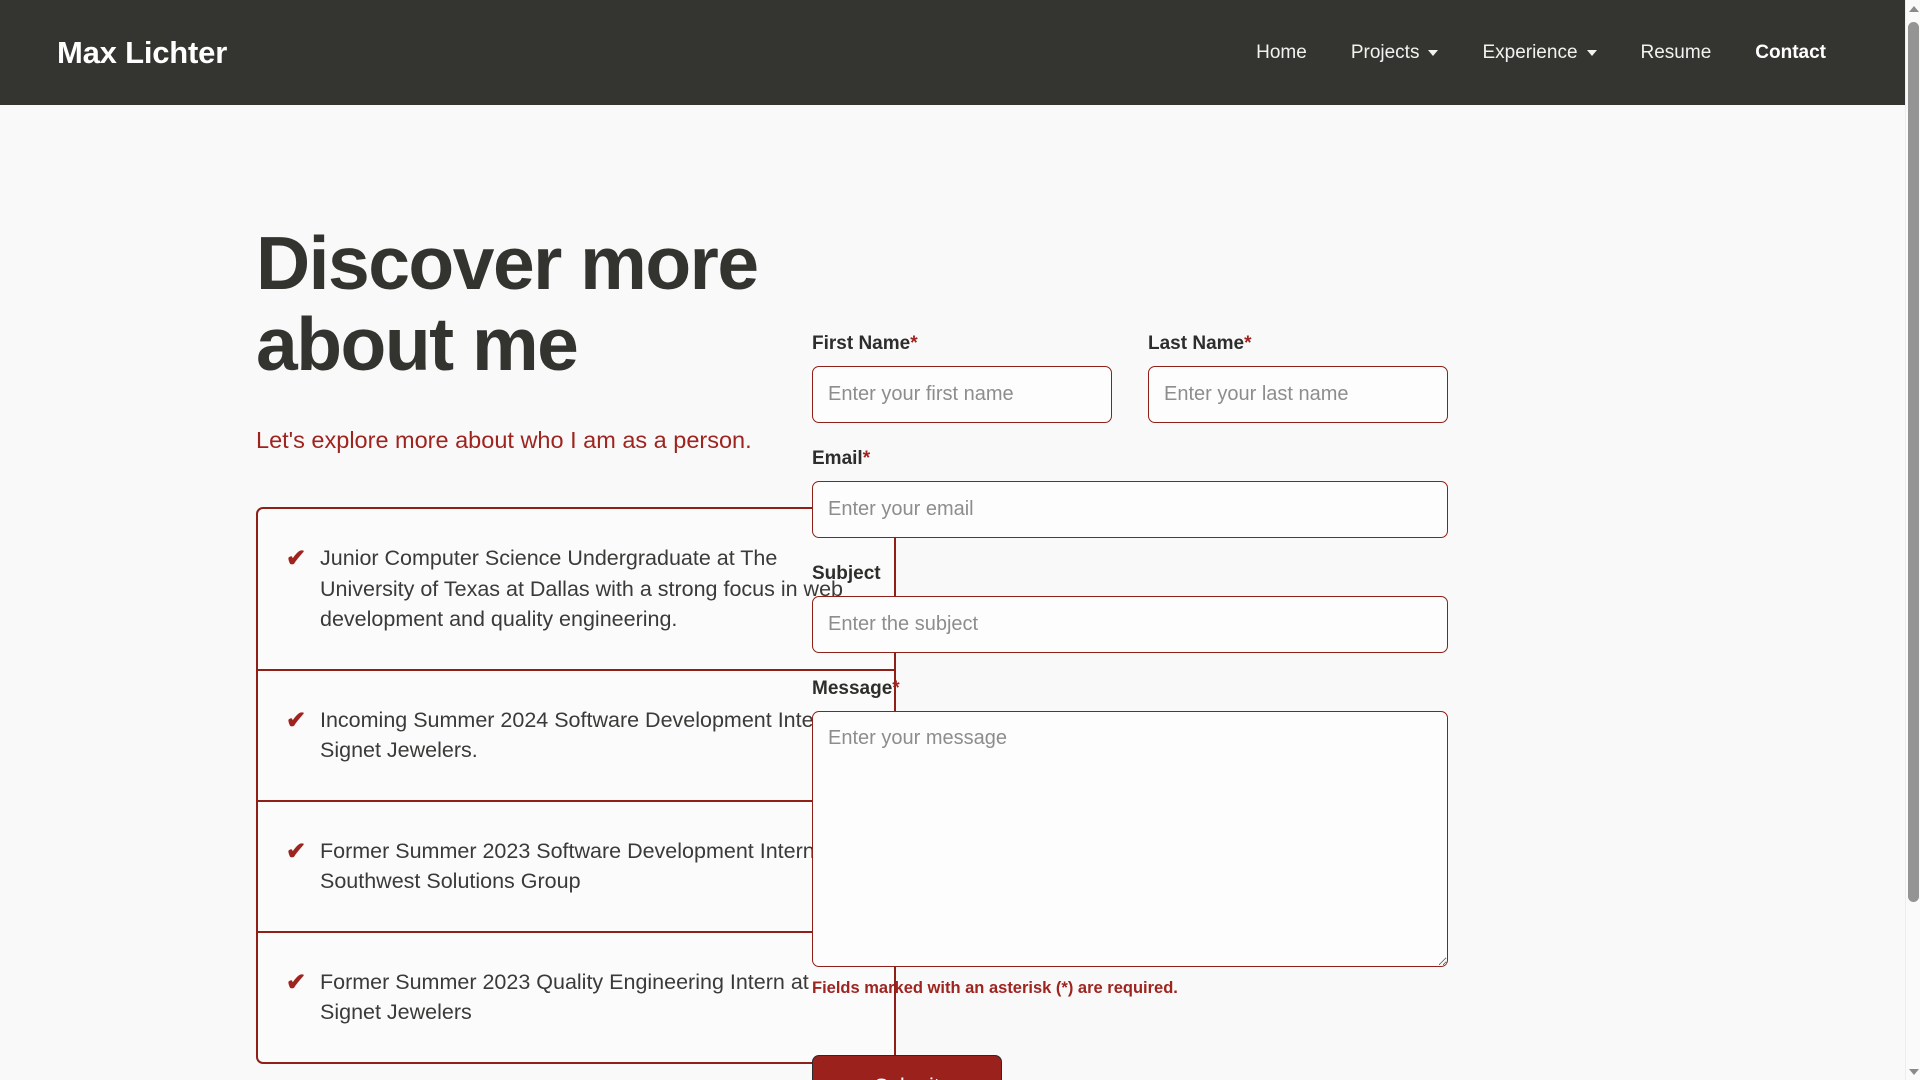 The height and width of the screenshot is (1080, 1920). What do you see at coordinates (1298, 394) in the screenshot?
I see `last-name-input` at bounding box center [1298, 394].